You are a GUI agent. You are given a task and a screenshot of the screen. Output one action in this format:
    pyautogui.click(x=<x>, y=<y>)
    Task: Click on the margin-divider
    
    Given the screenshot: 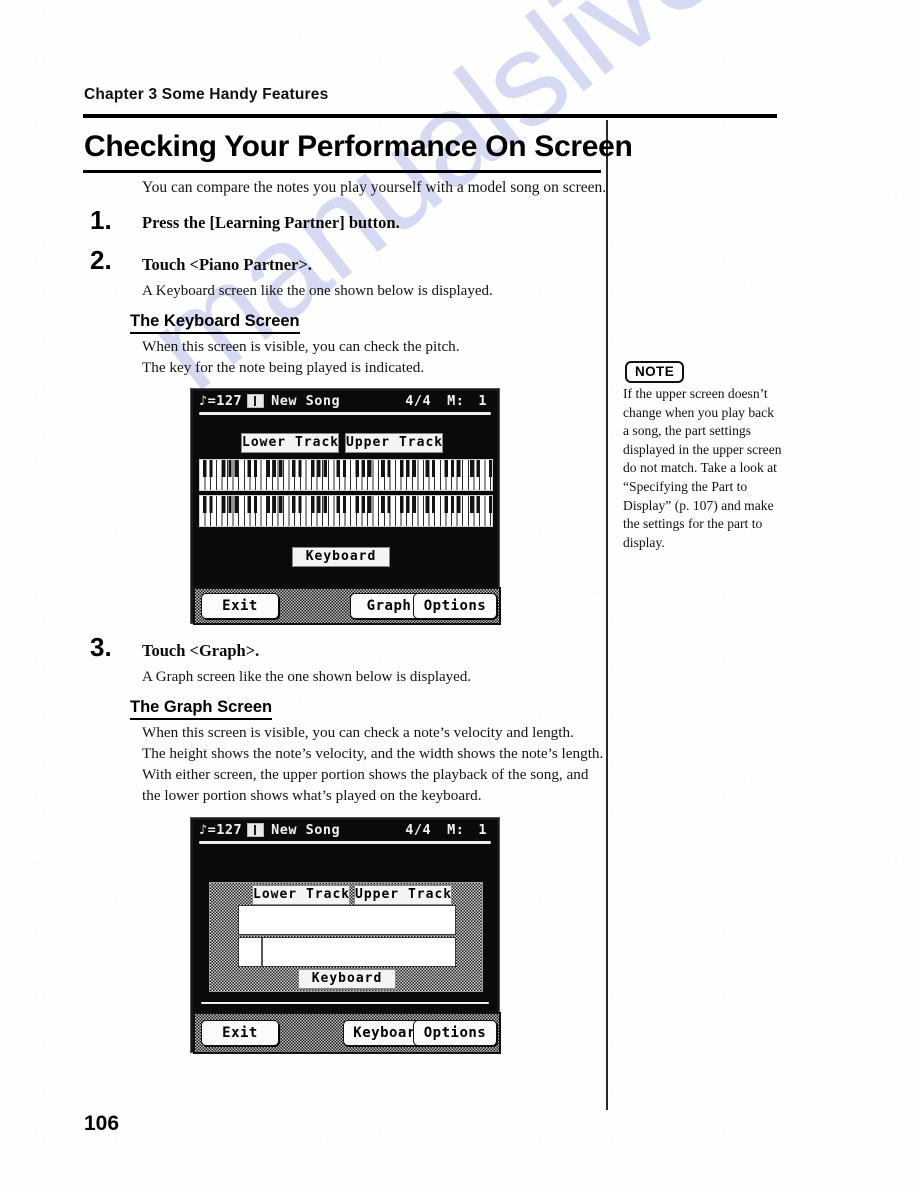 What is the action you would take?
    pyautogui.click(x=607, y=615)
    